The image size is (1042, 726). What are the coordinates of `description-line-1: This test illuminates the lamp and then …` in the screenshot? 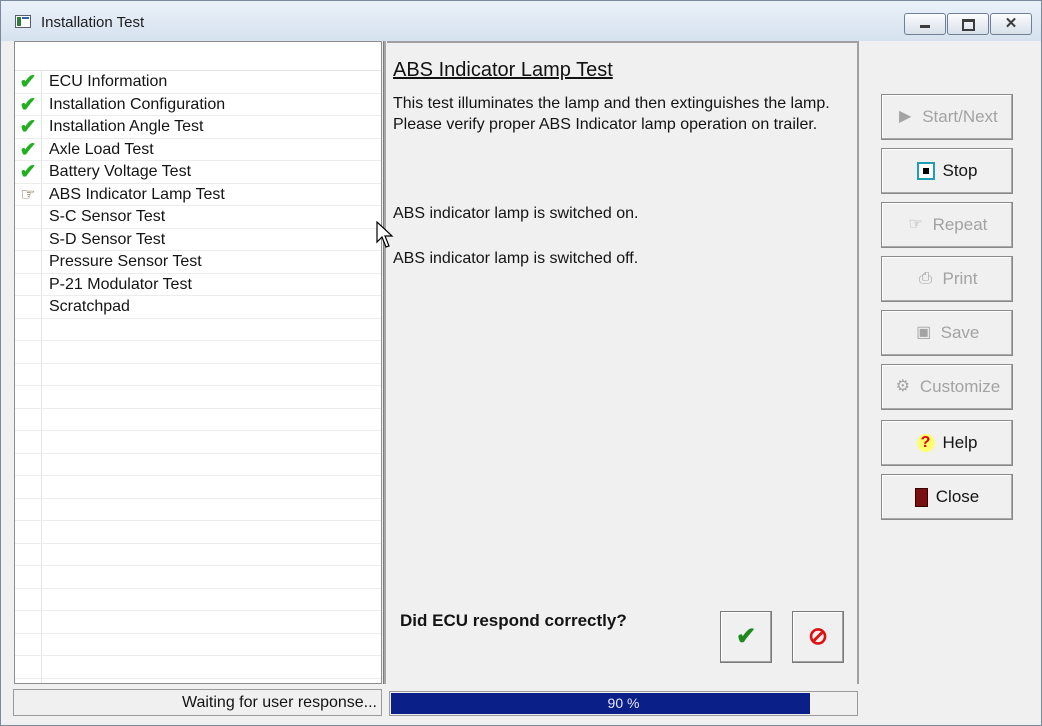 It's located at (611, 103).